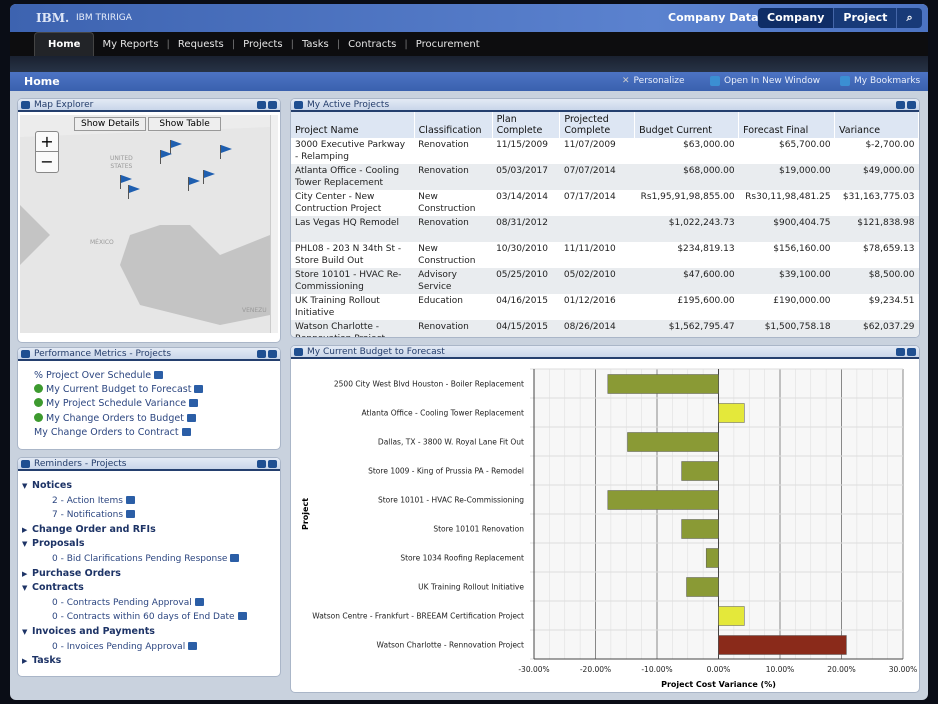 The height and width of the screenshot is (704, 938). What do you see at coordinates (909, 18) in the screenshot?
I see `search-icon: ⌕` at bounding box center [909, 18].